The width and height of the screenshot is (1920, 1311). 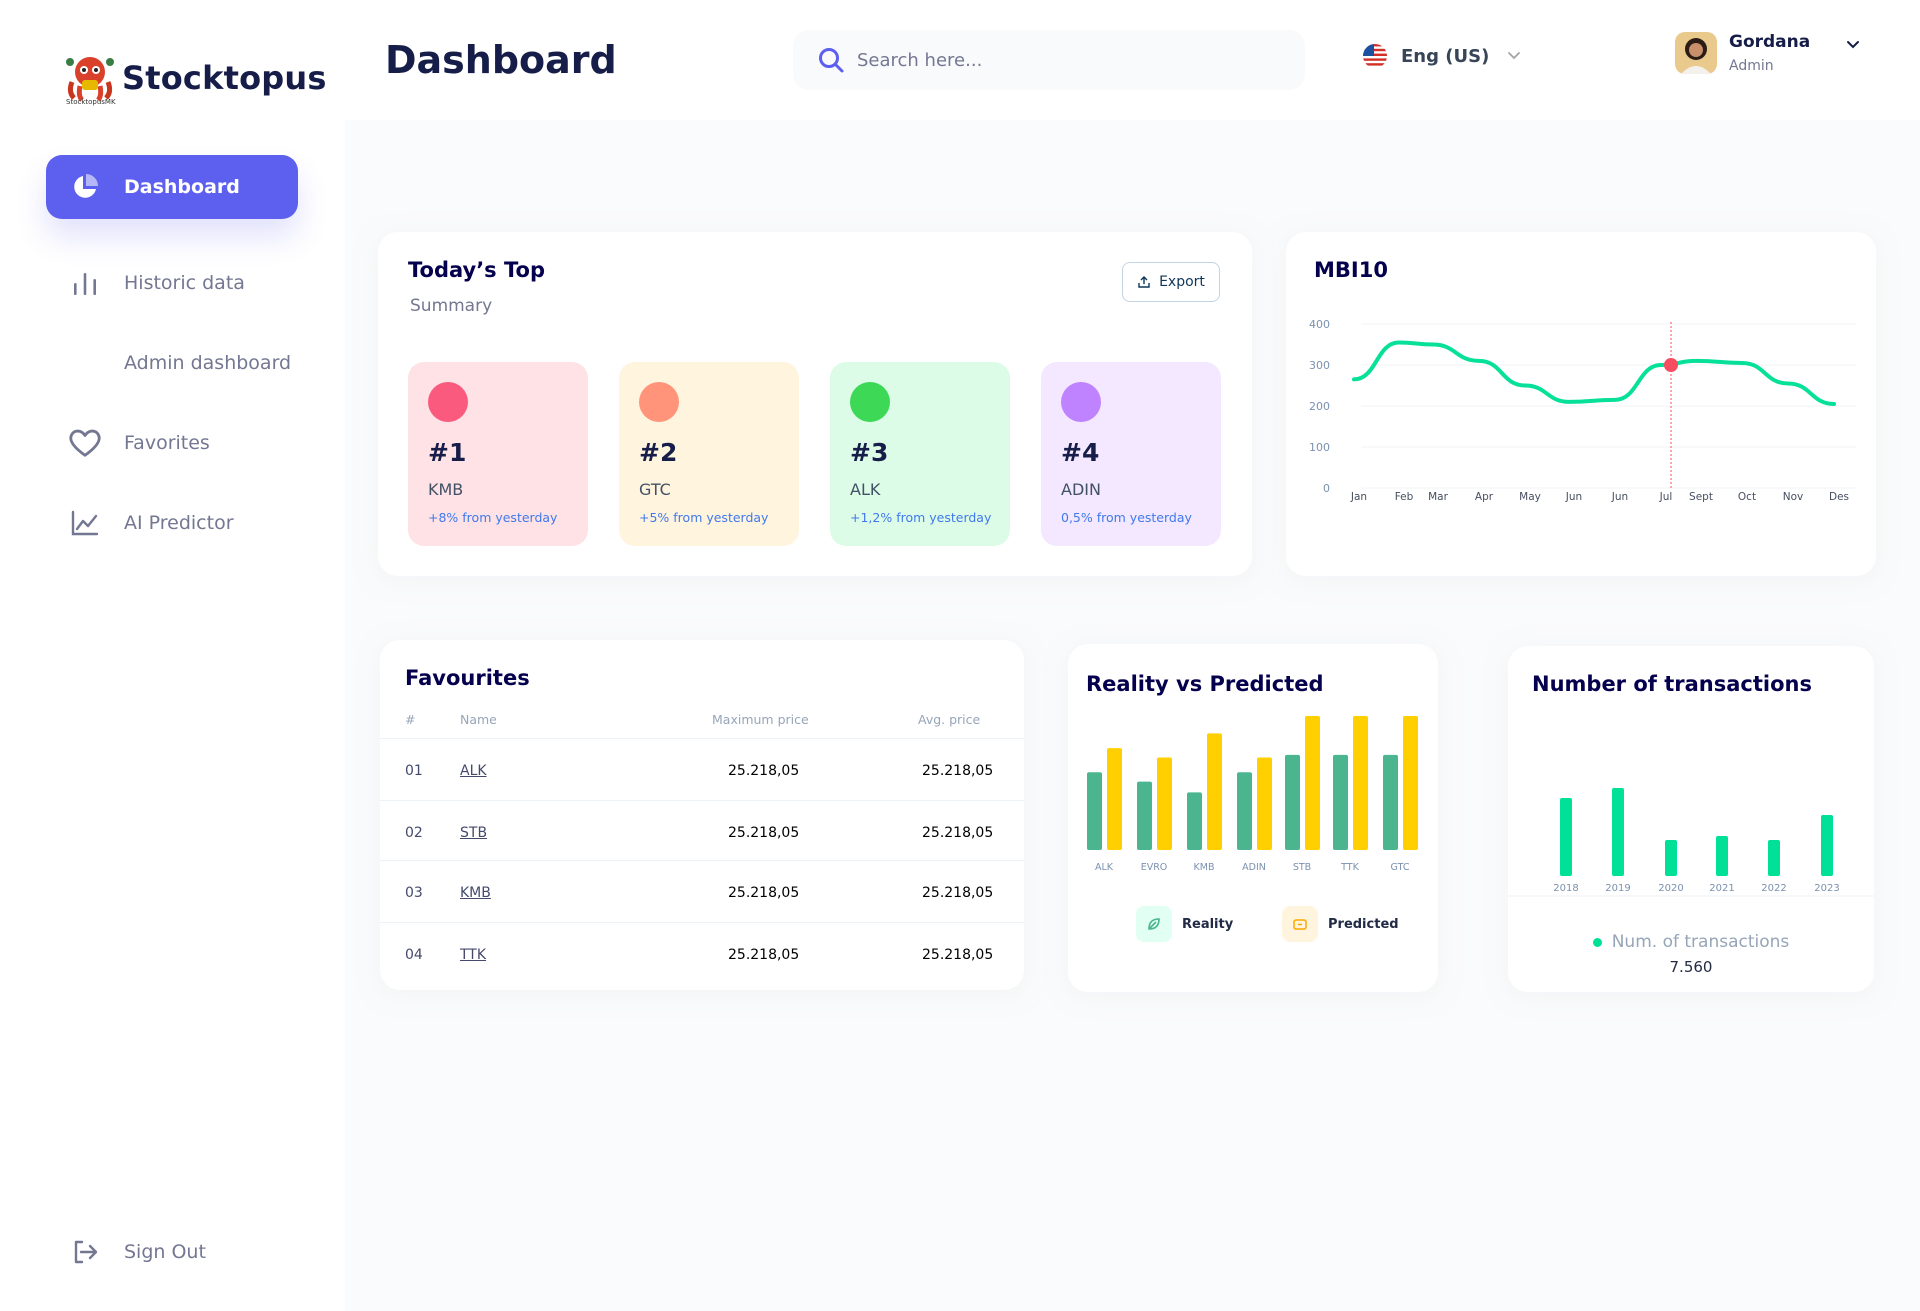 I want to click on x-tick-label: Des, so click(x=1839, y=497).